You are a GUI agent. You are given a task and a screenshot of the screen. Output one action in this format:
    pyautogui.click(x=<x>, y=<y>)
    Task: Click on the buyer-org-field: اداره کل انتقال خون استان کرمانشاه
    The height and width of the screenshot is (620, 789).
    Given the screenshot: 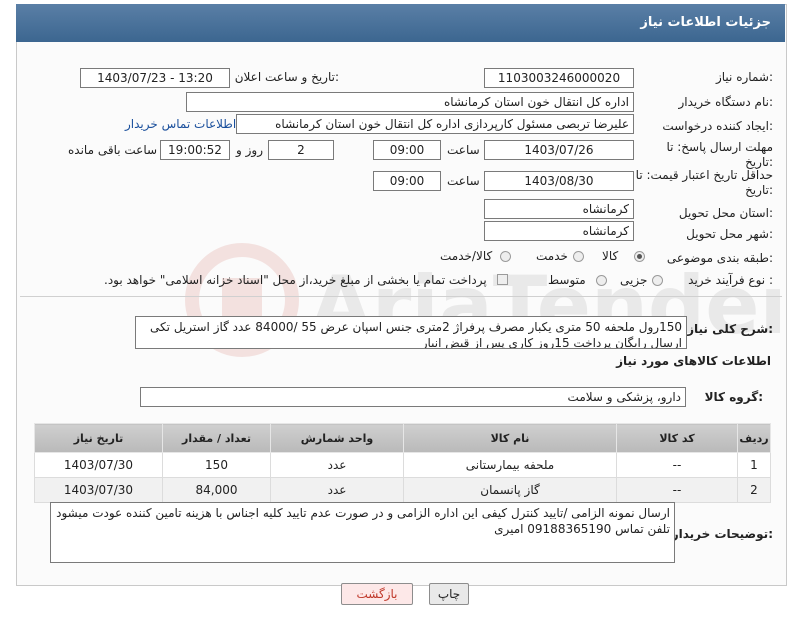 What is the action you would take?
    pyautogui.click(x=410, y=102)
    